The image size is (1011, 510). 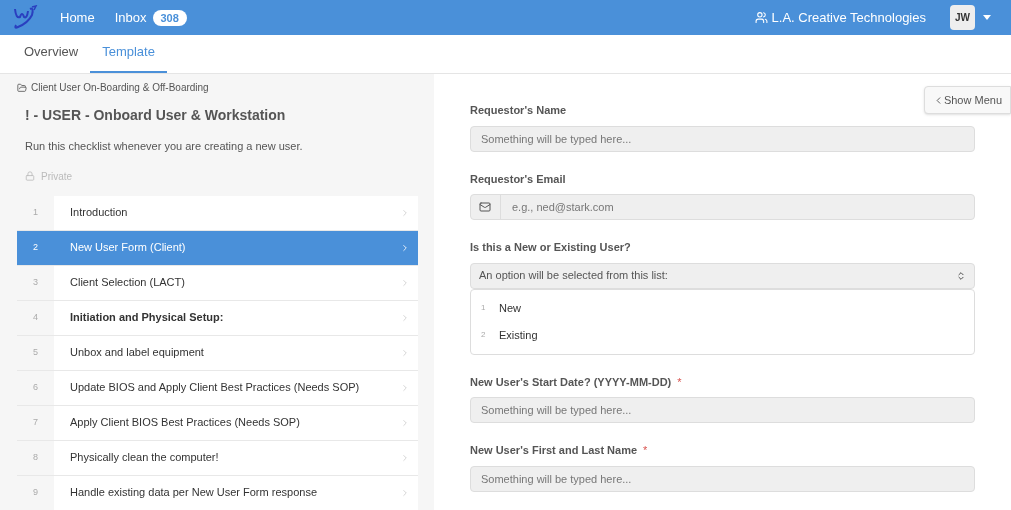 I want to click on mail-icon, so click(x=485, y=207).